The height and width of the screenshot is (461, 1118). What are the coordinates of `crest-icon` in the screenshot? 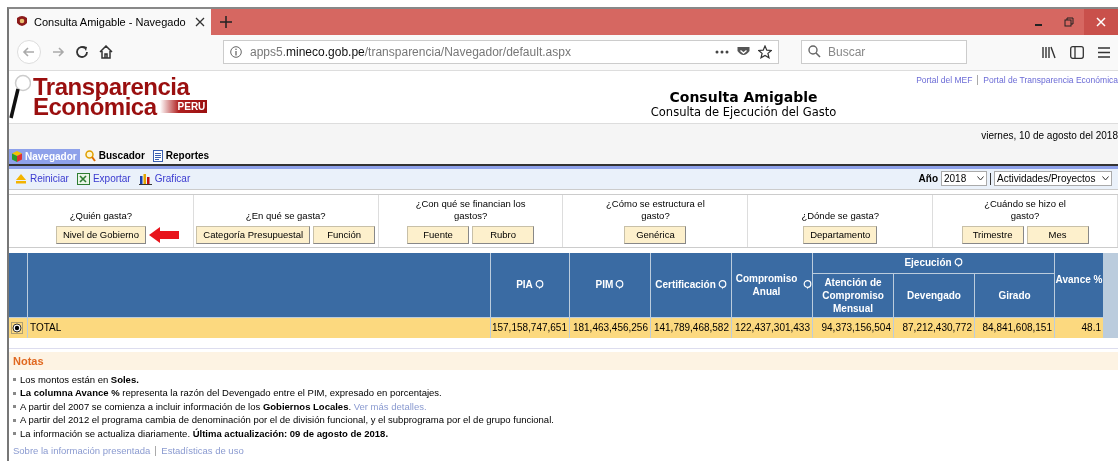 It's located at (22, 21).